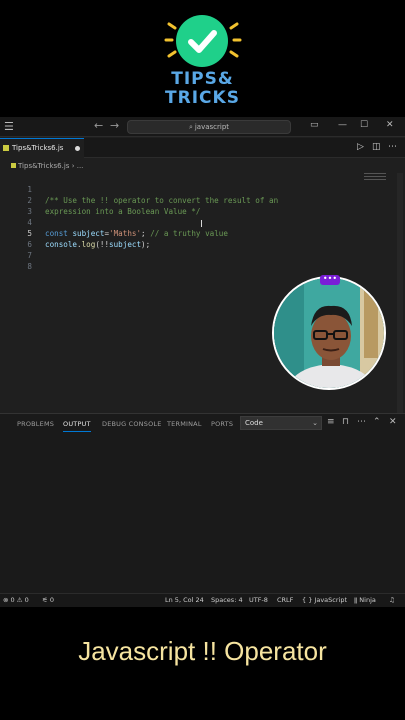  I want to click on output-channel-select: Code ⌄, so click(281, 423).